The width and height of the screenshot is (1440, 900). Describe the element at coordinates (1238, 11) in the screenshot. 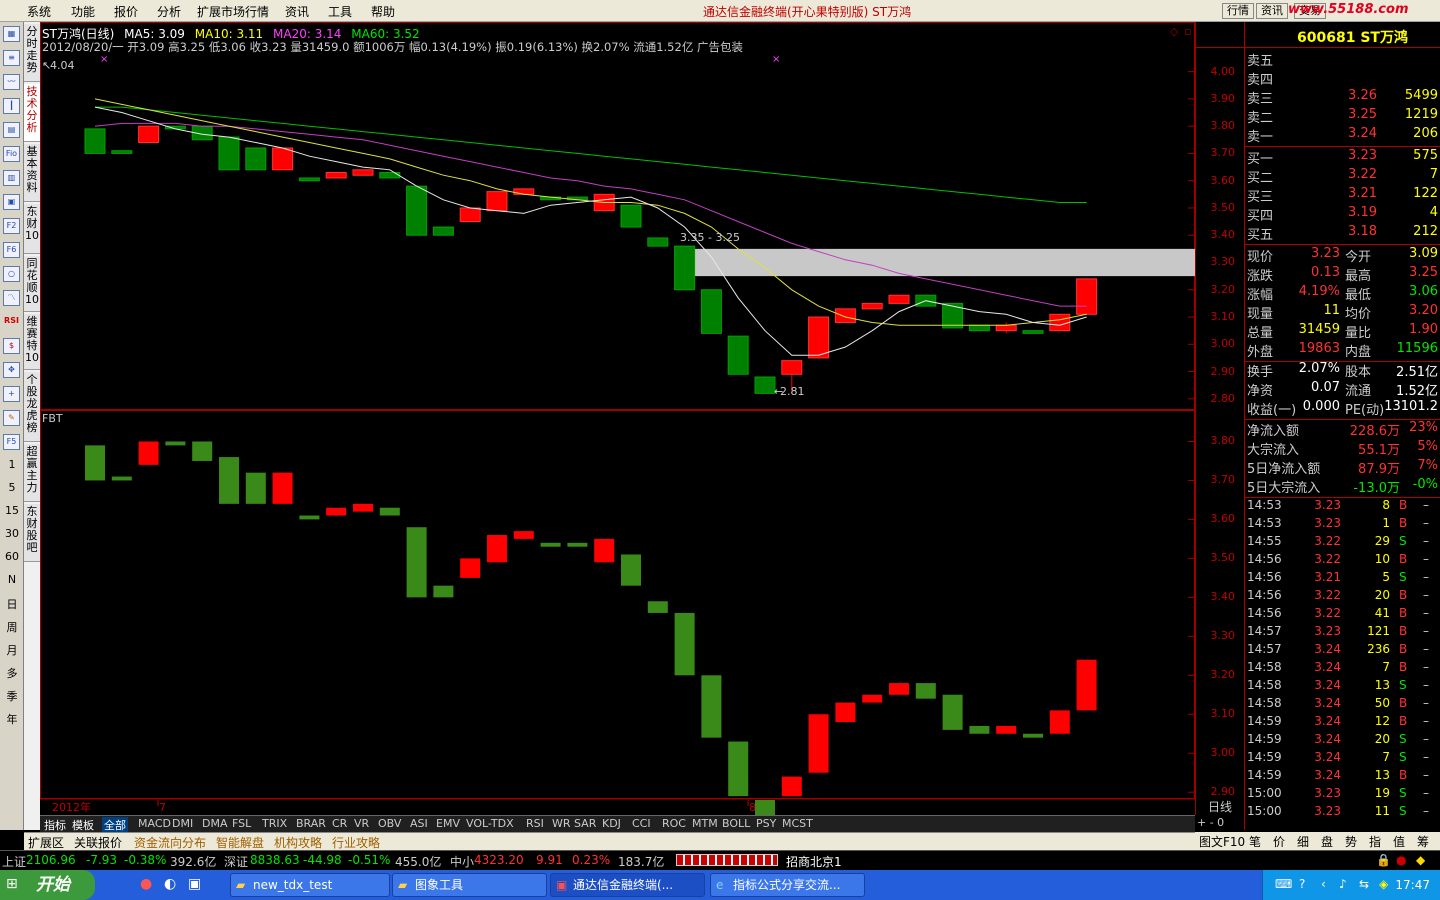

I see `hq-button: 行情` at that location.